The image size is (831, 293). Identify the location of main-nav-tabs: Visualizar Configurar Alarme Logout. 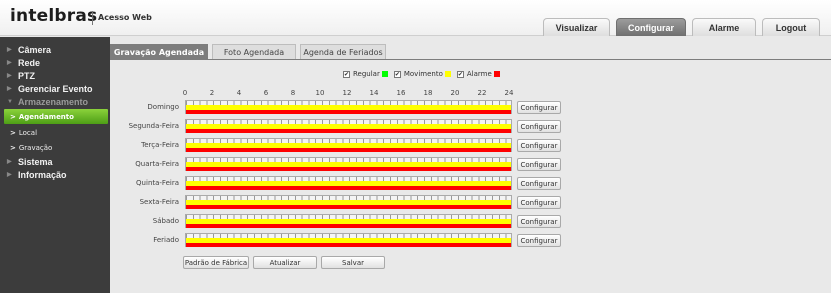
(684, 27).